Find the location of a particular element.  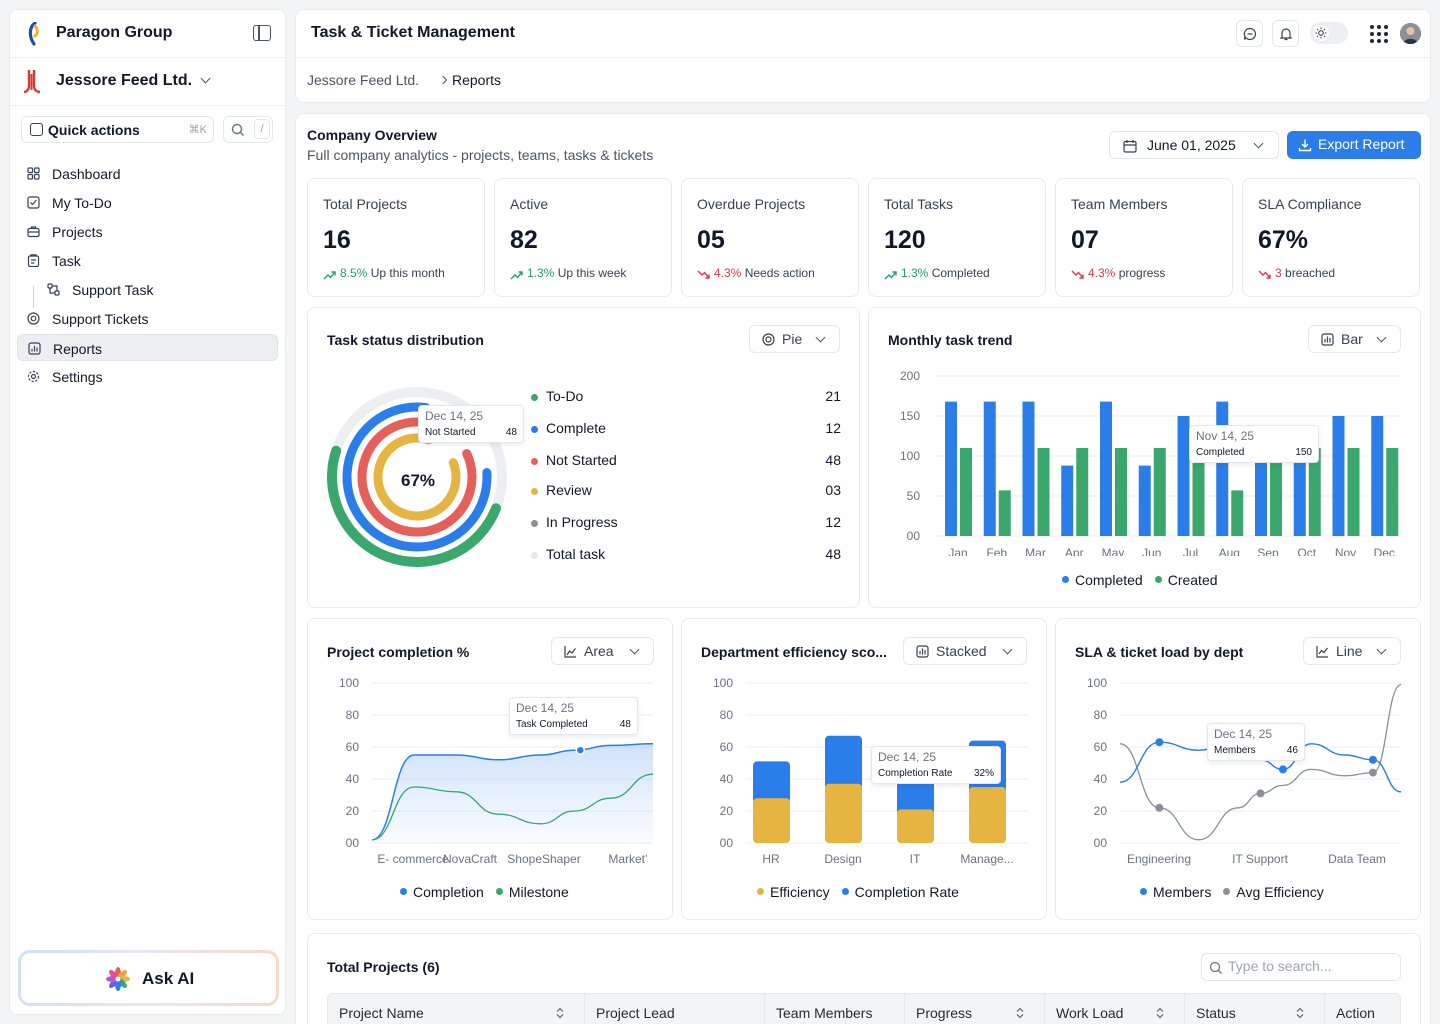

status-legend-item: Complete 12 is located at coordinates (686, 430).